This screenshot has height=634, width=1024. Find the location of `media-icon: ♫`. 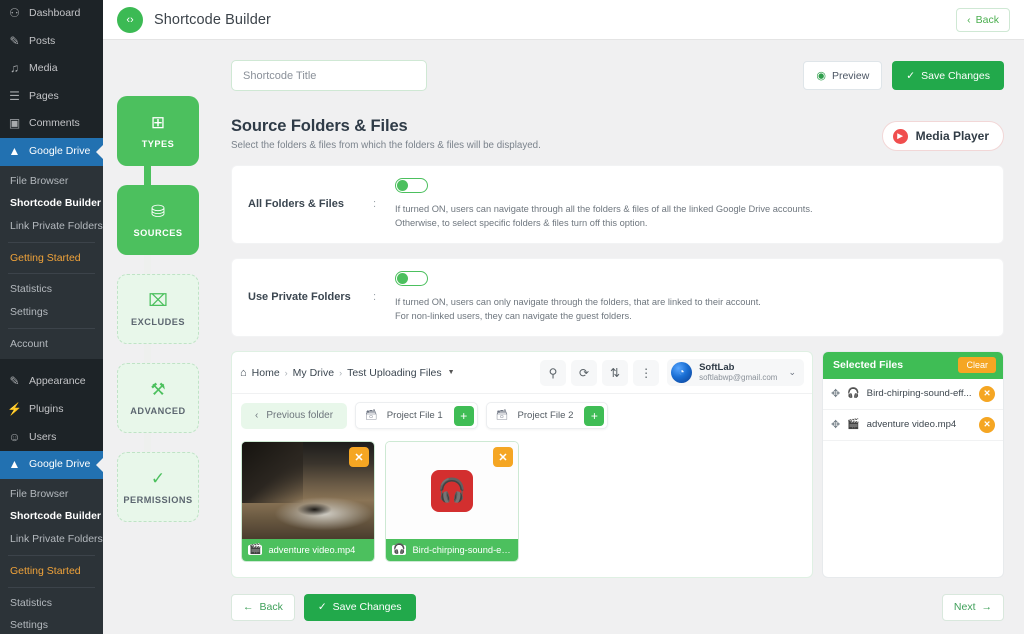

media-icon: ♫ is located at coordinates (14, 68).